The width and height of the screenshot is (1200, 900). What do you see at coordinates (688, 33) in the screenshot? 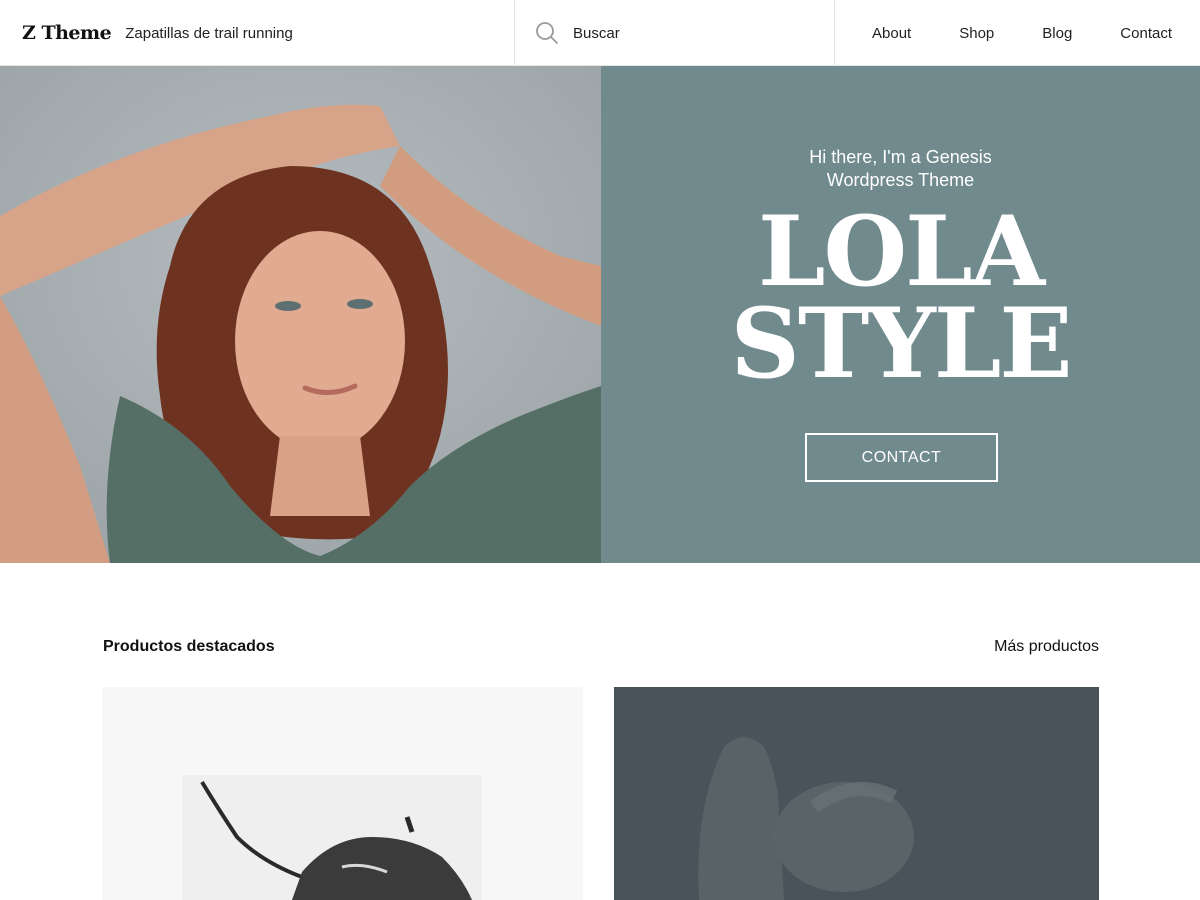
I see `search-input` at bounding box center [688, 33].